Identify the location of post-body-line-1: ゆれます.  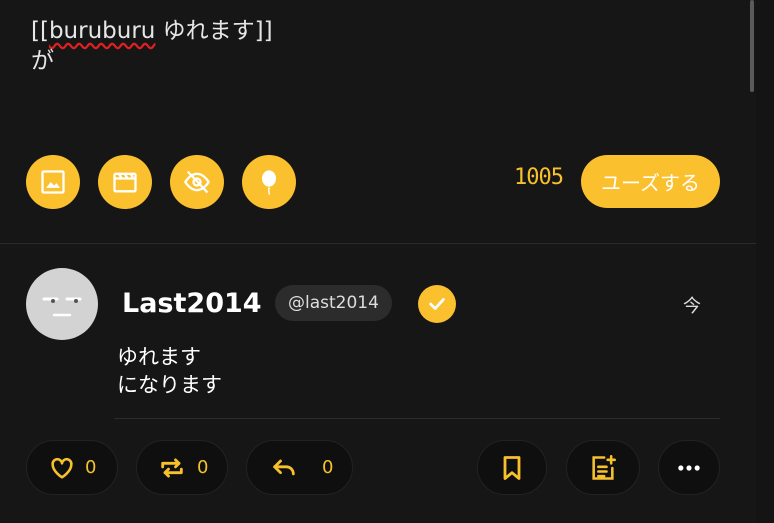
(159, 357).